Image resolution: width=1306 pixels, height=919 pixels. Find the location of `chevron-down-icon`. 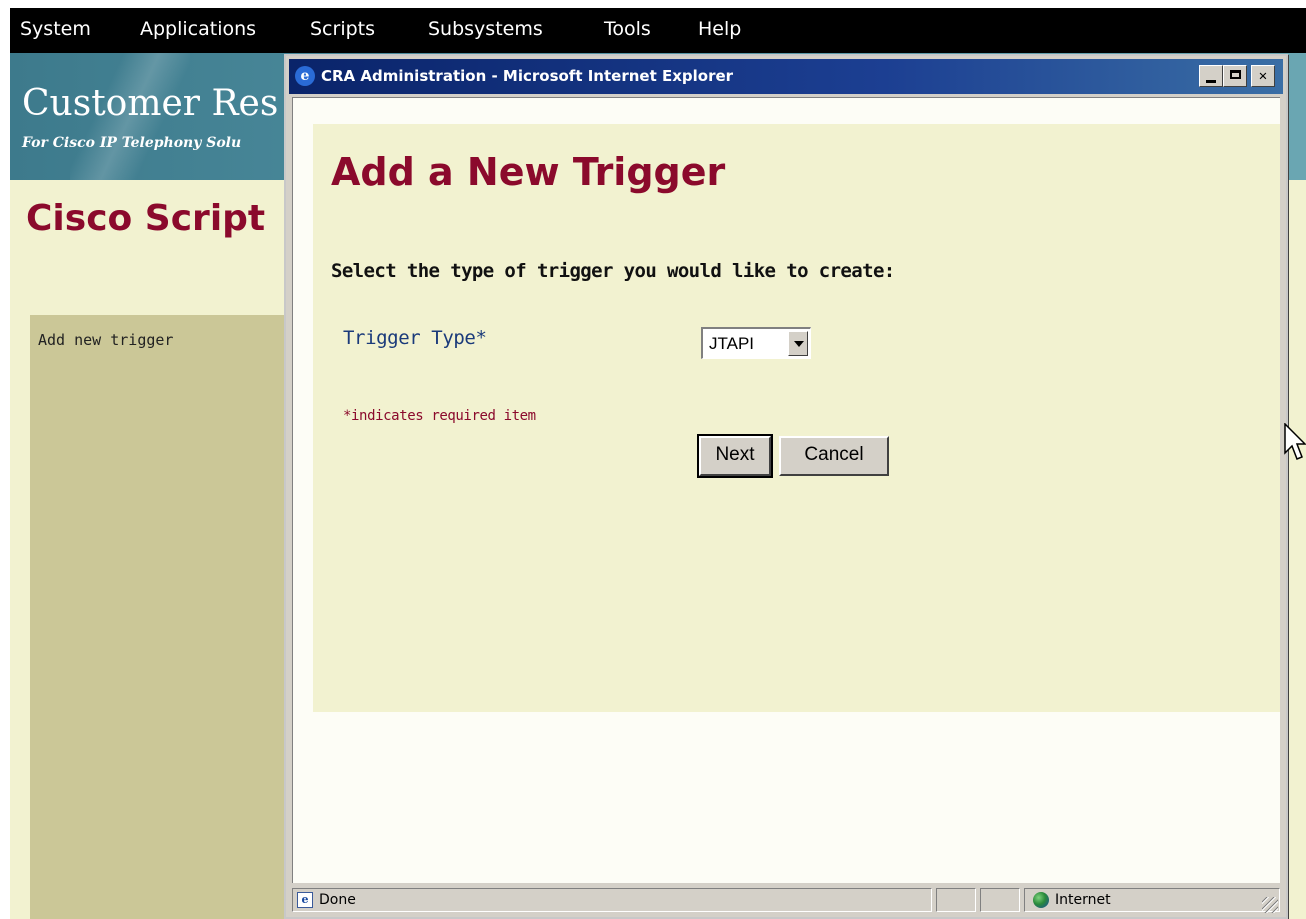

chevron-down-icon is located at coordinates (799, 344).